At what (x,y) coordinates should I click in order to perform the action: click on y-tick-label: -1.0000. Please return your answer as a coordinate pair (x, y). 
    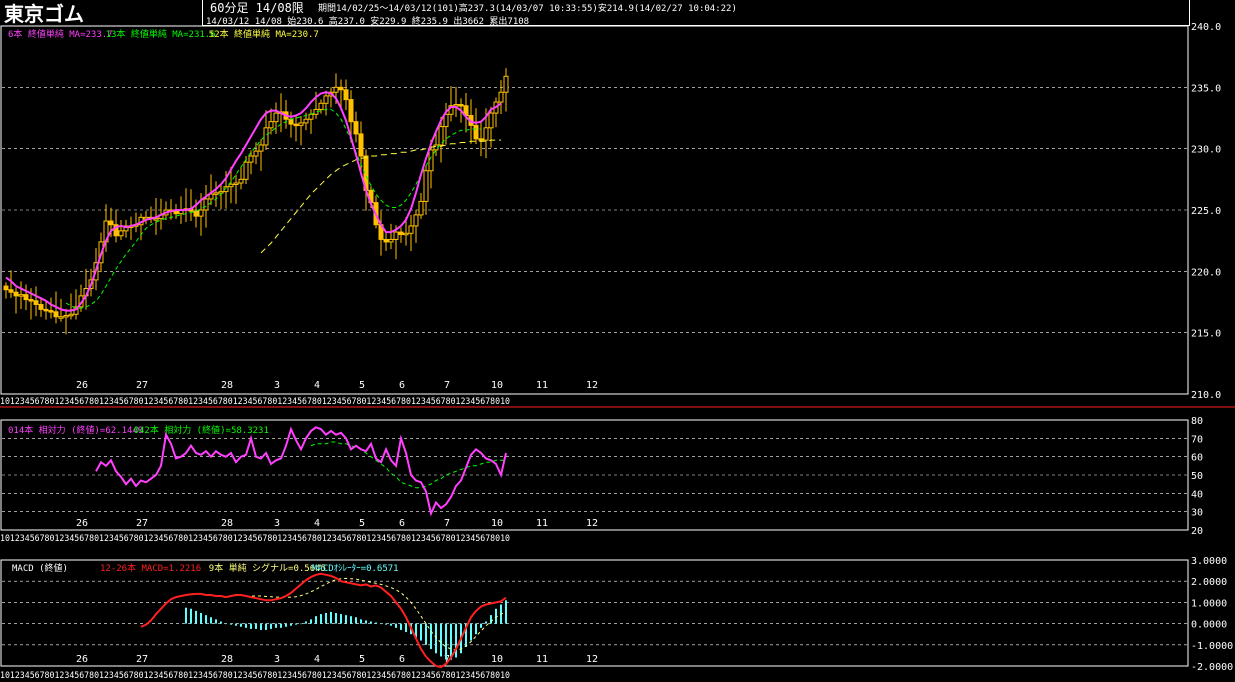
    Looking at the image, I should click on (1212, 646).